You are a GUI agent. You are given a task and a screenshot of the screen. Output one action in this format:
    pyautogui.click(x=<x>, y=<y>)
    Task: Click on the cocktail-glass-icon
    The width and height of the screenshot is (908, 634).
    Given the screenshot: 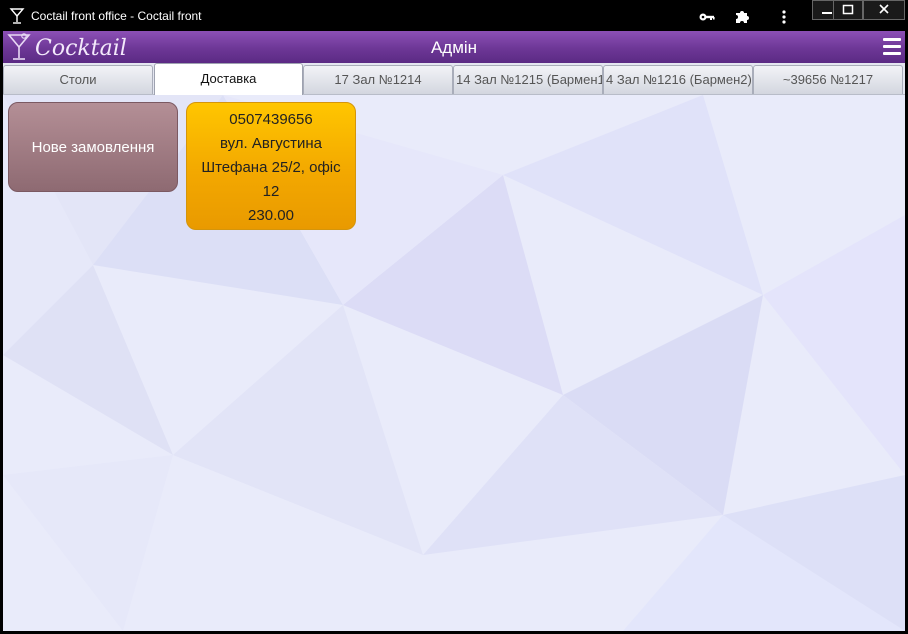 What is the action you would take?
    pyautogui.click(x=17, y=16)
    